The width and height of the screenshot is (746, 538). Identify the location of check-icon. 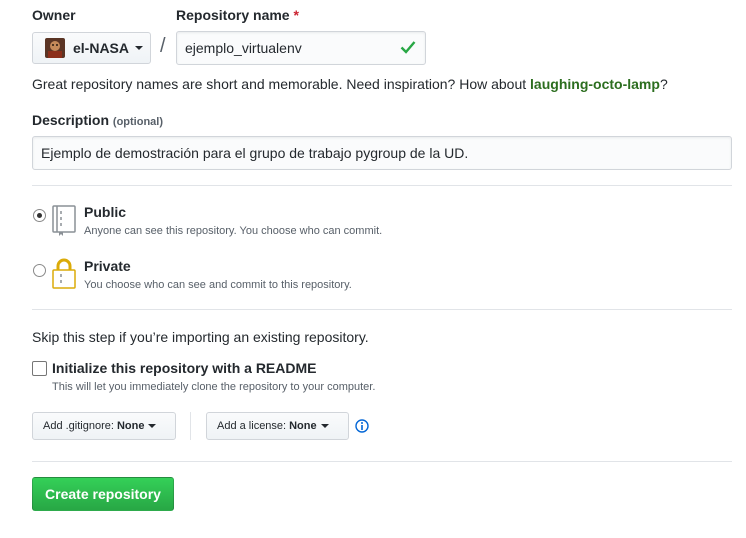
(408, 49).